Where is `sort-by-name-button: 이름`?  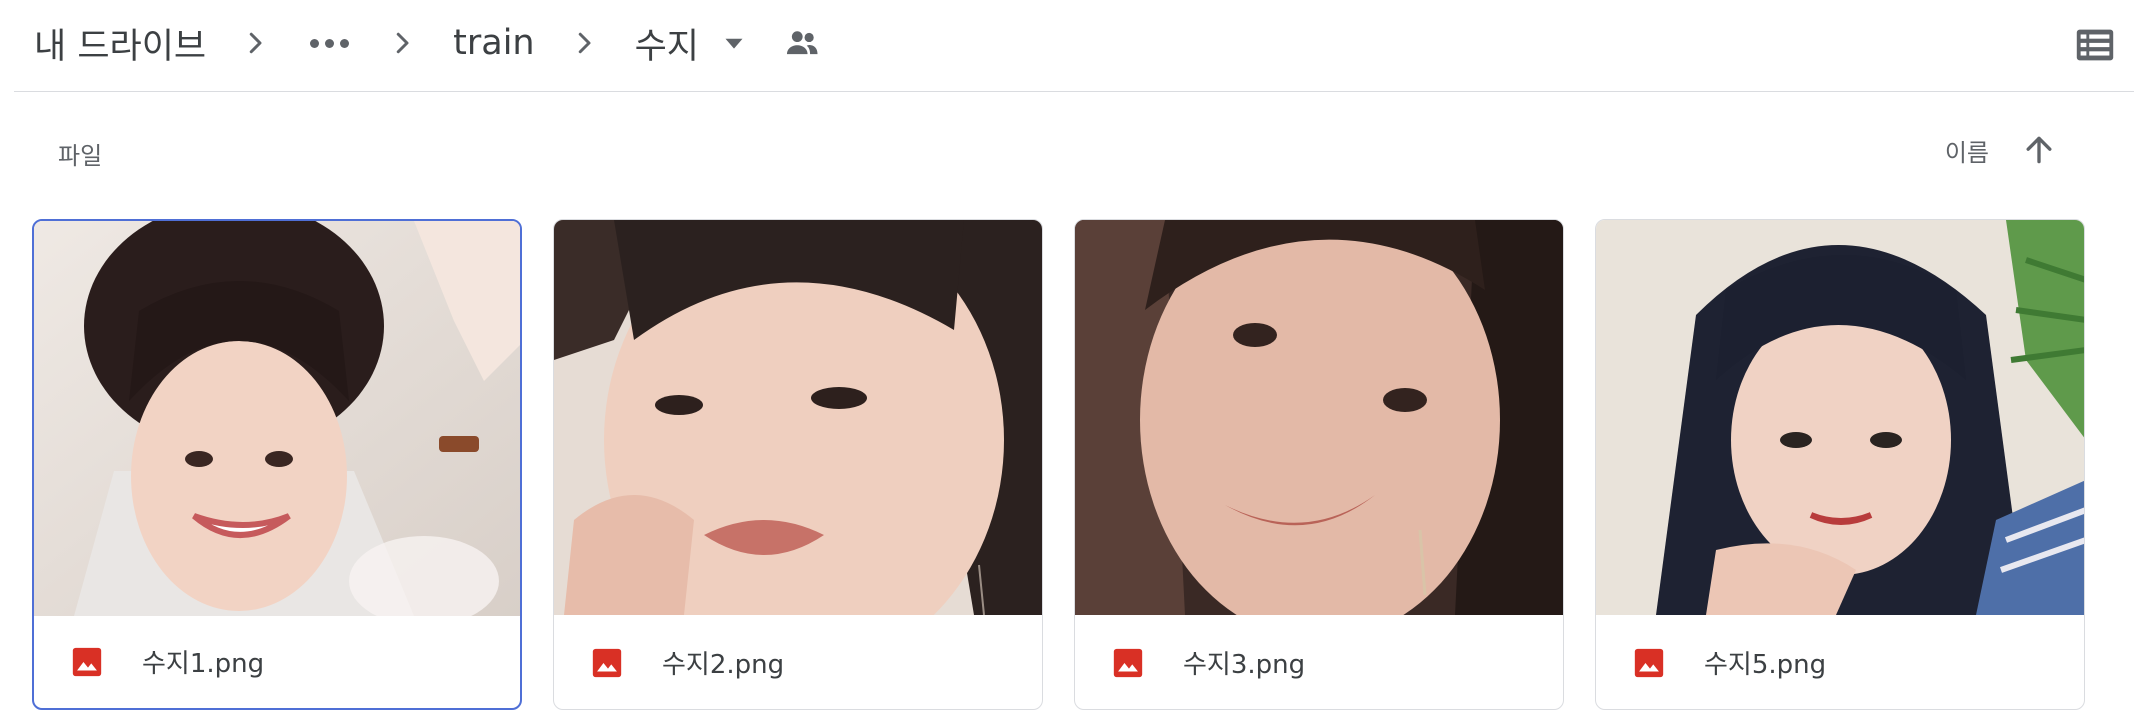 sort-by-name-button: 이름 is located at coordinates (1967, 150).